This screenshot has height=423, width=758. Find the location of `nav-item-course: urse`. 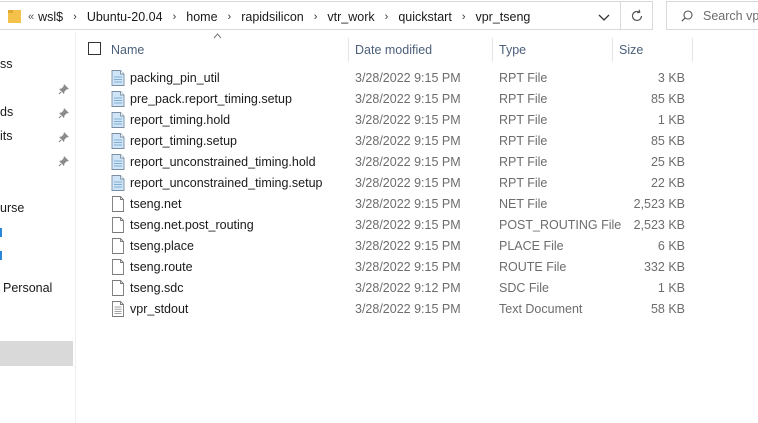

nav-item-course: urse is located at coordinates (12, 208).